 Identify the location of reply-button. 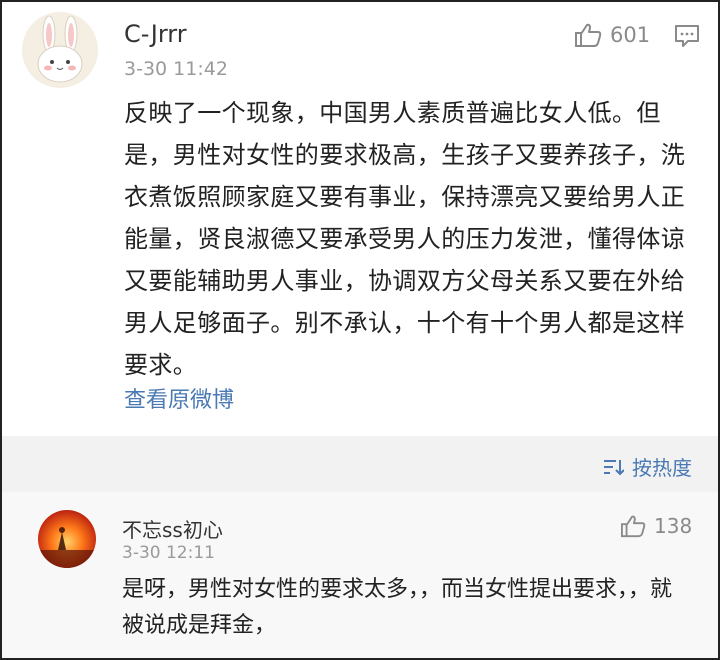
(687, 38).